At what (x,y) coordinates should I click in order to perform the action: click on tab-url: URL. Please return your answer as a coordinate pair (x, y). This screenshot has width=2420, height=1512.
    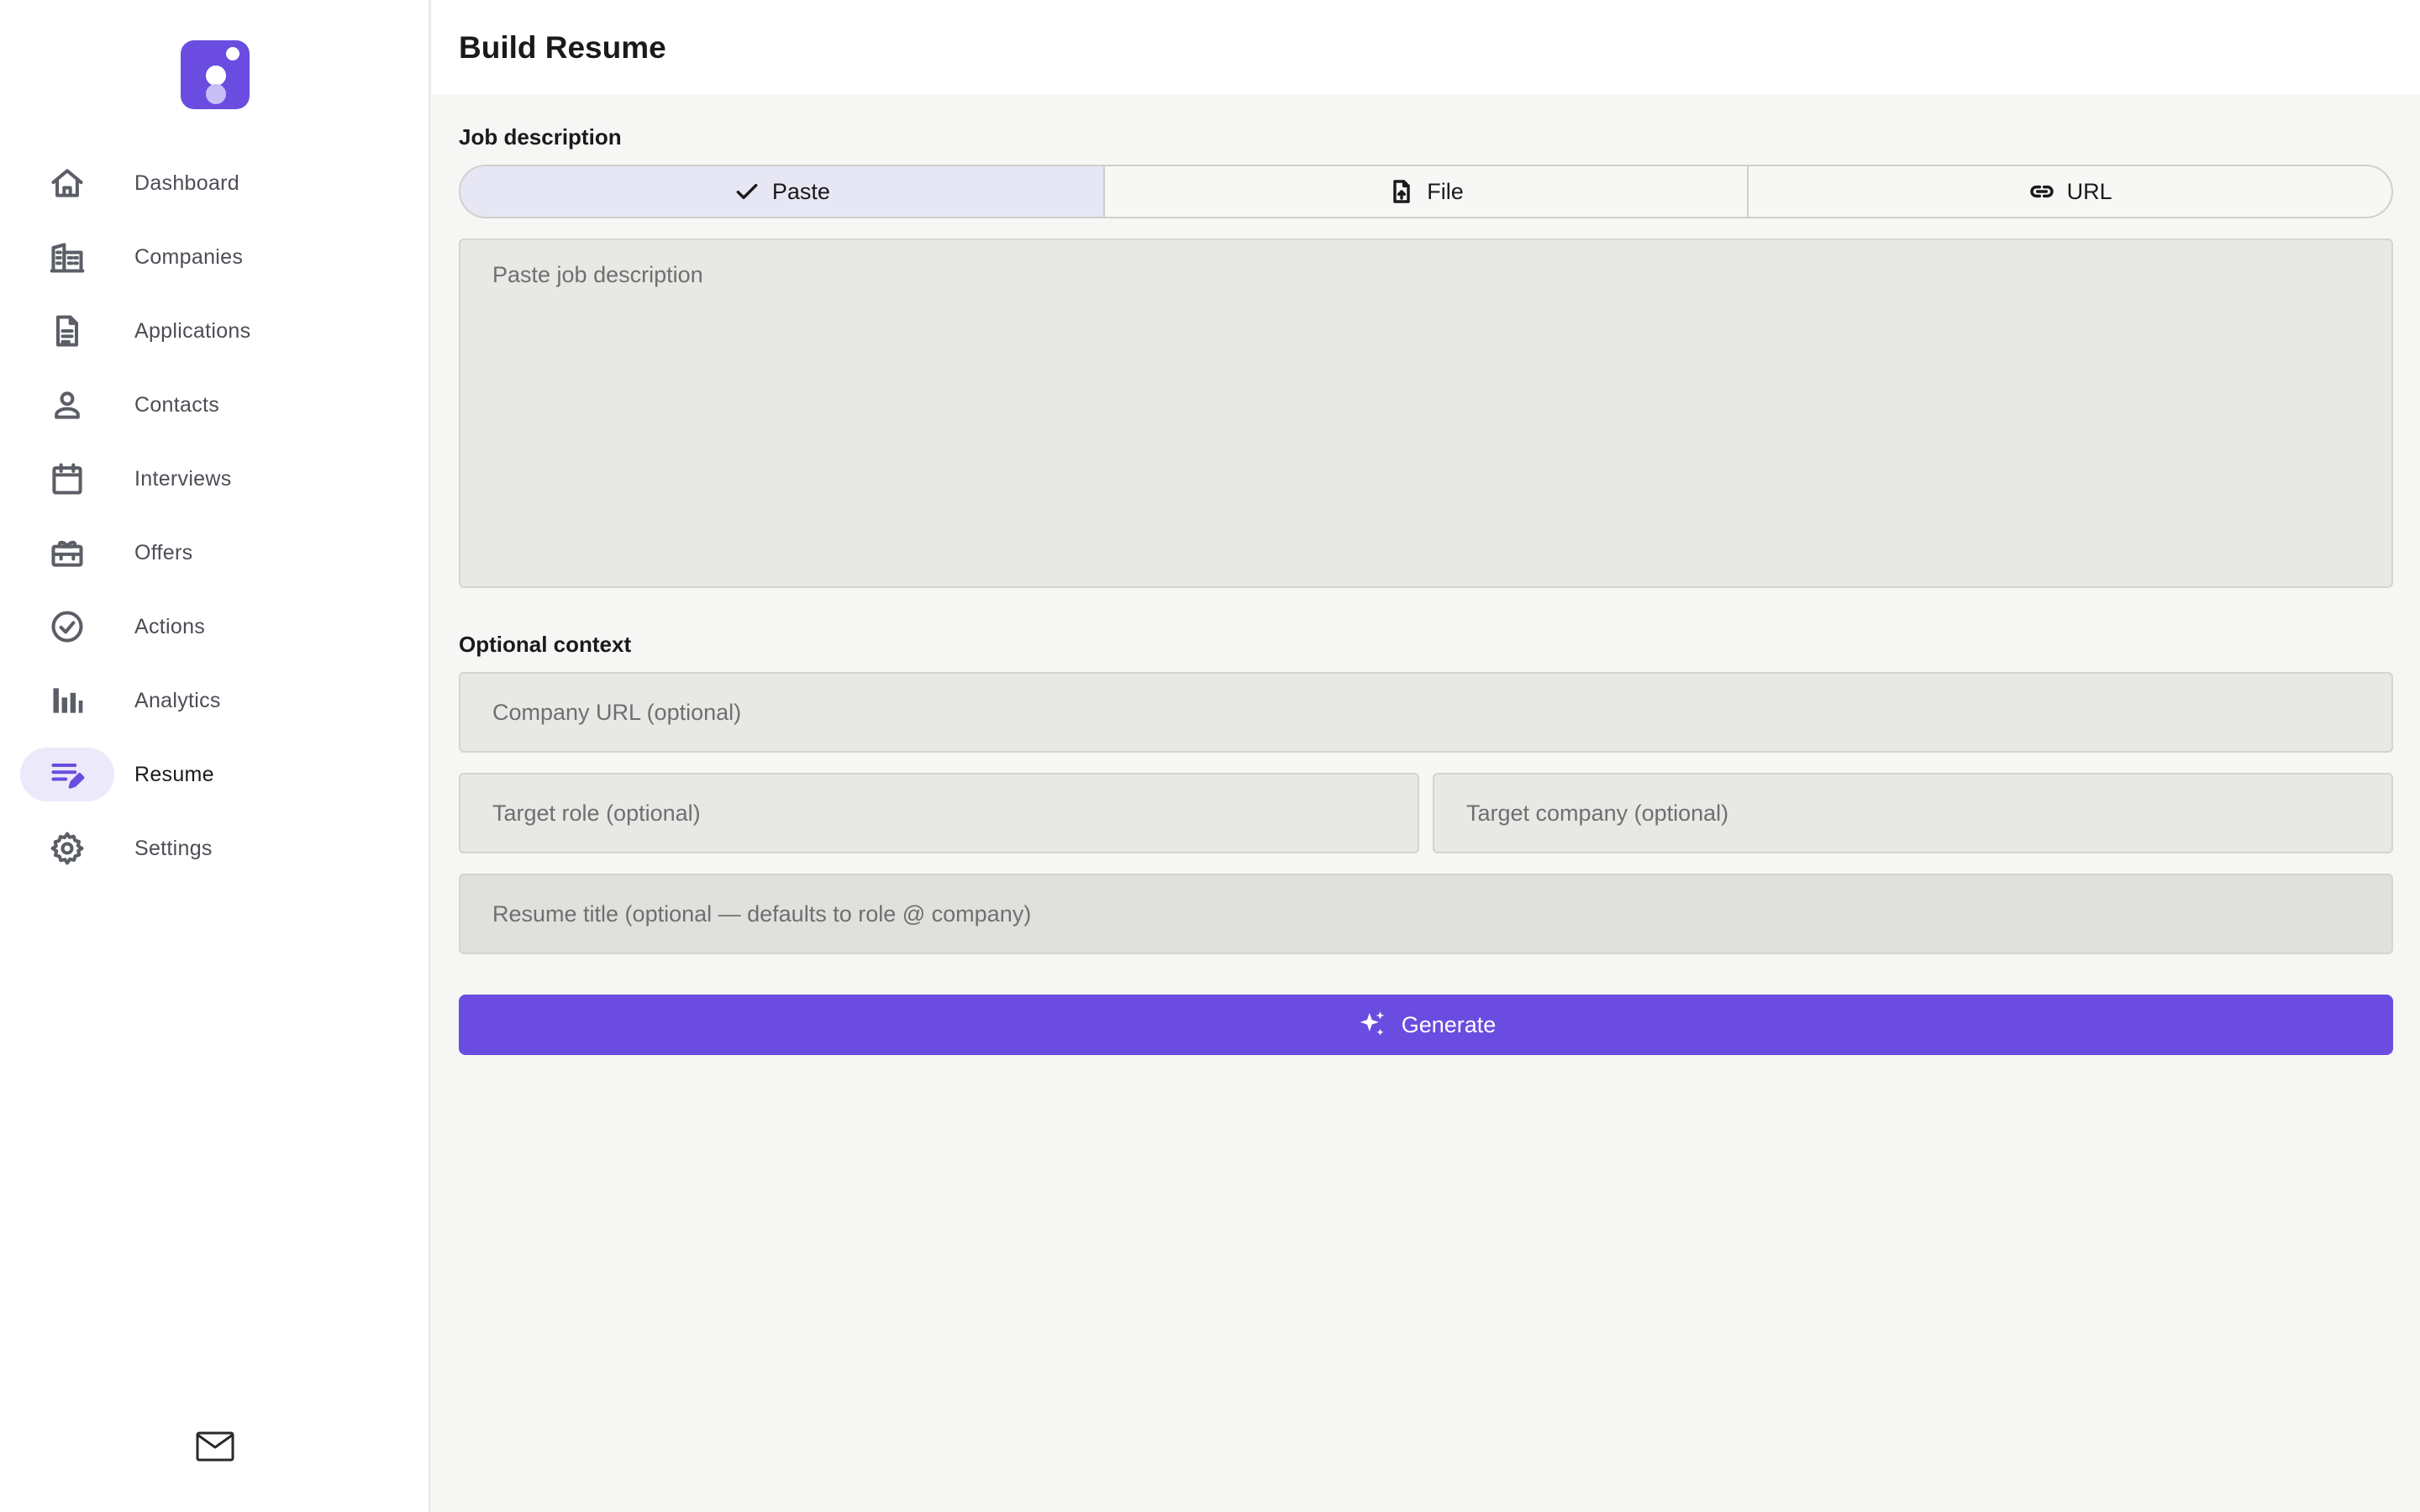
    Looking at the image, I should click on (2070, 191).